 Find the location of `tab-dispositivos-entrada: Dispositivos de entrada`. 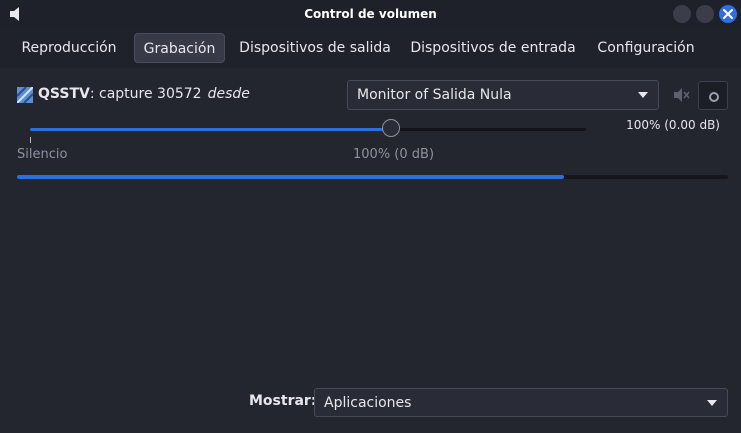

tab-dispositivos-entrada: Dispositivos de entrada is located at coordinates (493, 48).